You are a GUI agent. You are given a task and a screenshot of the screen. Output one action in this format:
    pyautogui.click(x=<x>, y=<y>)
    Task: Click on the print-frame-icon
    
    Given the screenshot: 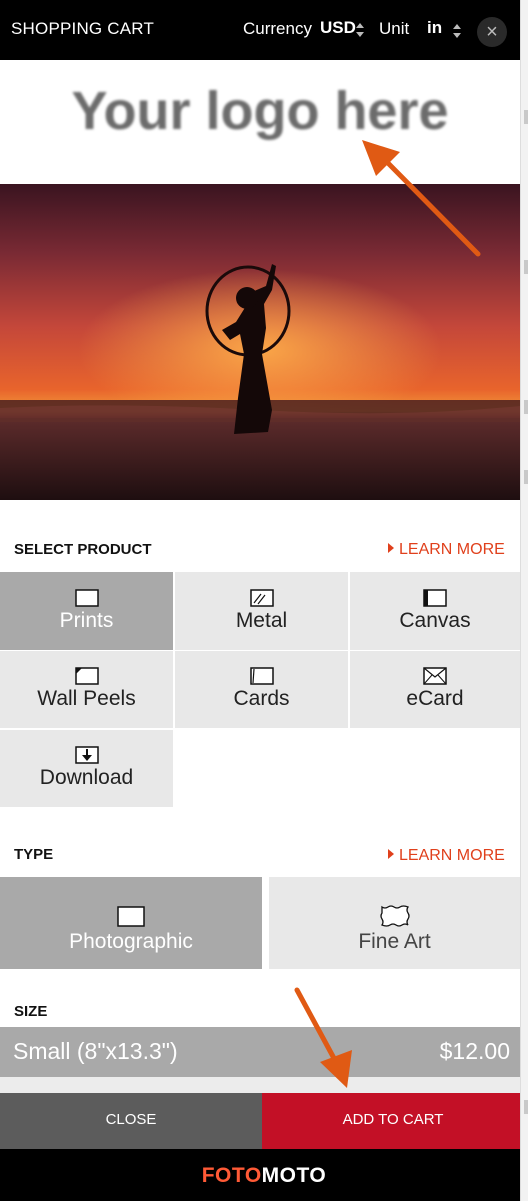 What is the action you would take?
    pyautogui.click(x=86, y=598)
    